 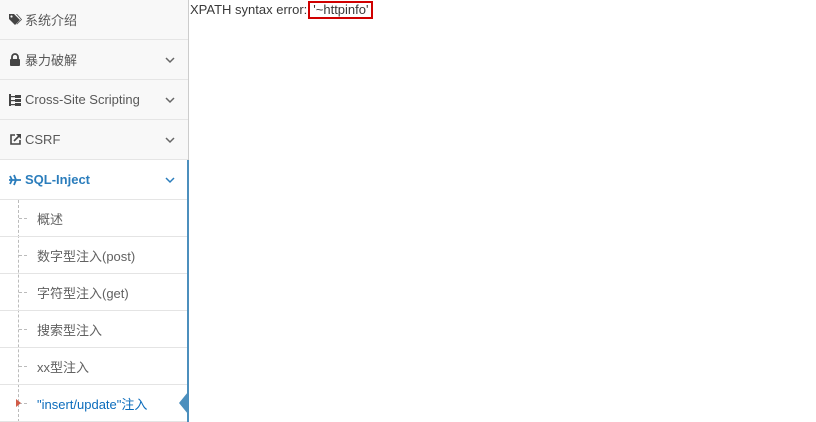 What do you see at coordinates (94, 140) in the screenshot?
I see `nav-item-csrf: CSRF` at bounding box center [94, 140].